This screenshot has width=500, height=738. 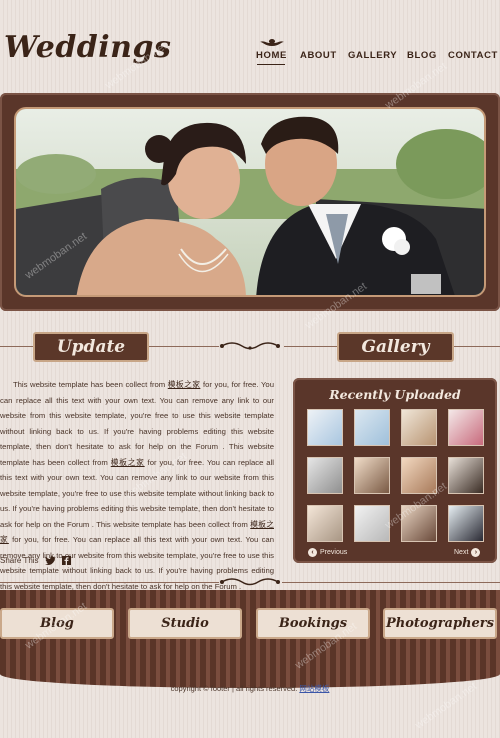 I want to click on gallery-next-button: Next ›, so click(x=467, y=552).